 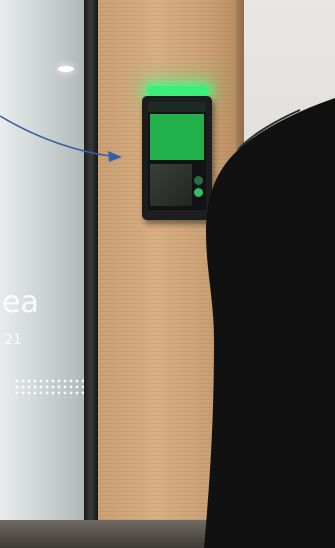 I want to click on ceiling-light-reflection, so click(x=66, y=69).